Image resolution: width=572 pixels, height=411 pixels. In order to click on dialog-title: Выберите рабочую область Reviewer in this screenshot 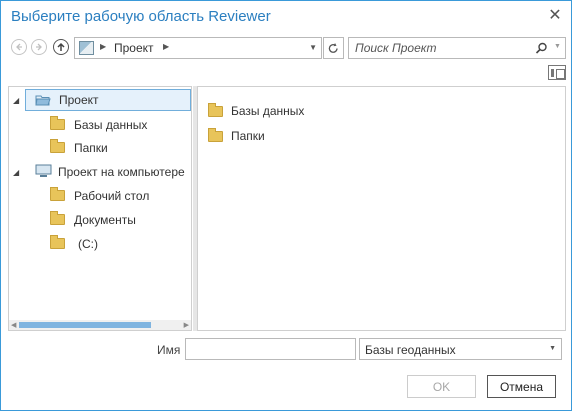, I will do `click(141, 16)`.